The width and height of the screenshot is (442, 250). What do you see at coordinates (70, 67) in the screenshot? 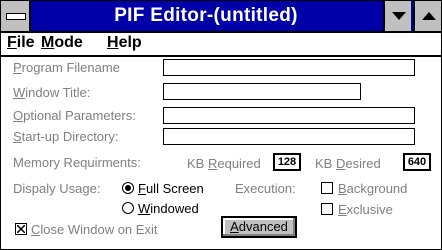
I see `program-filename-label-text: rogram Filename` at bounding box center [70, 67].